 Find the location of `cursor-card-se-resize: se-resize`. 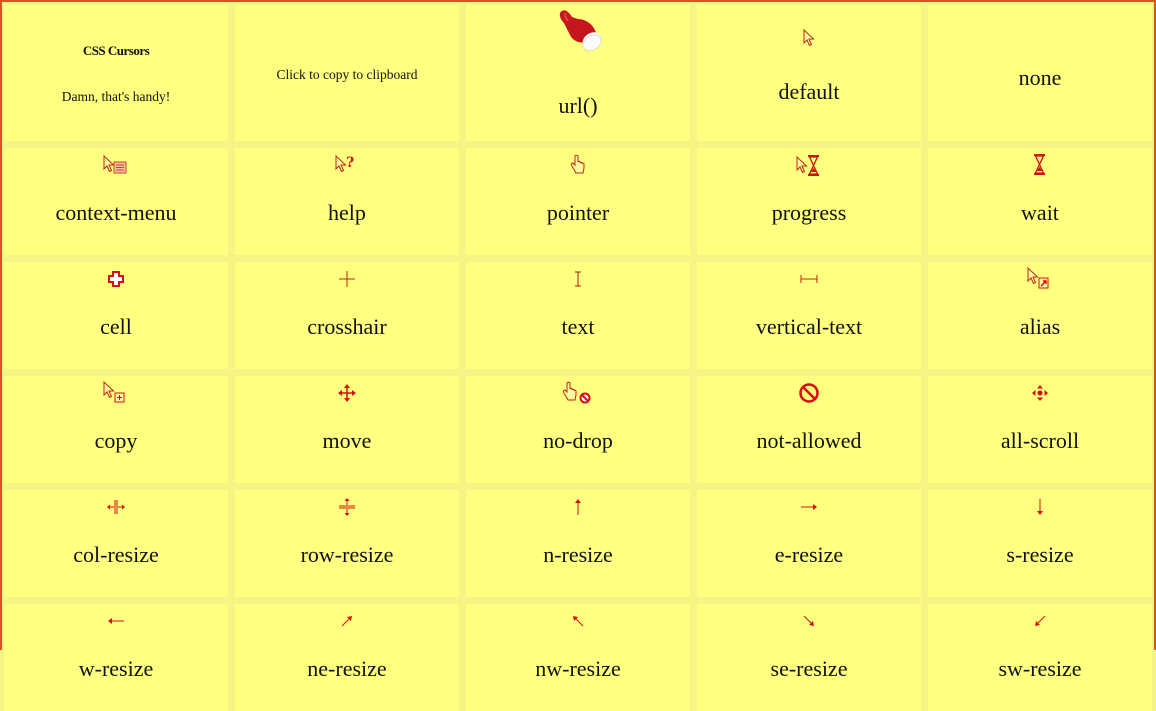

cursor-card-se-resize: se-resize is located at coordinates (809, 657).